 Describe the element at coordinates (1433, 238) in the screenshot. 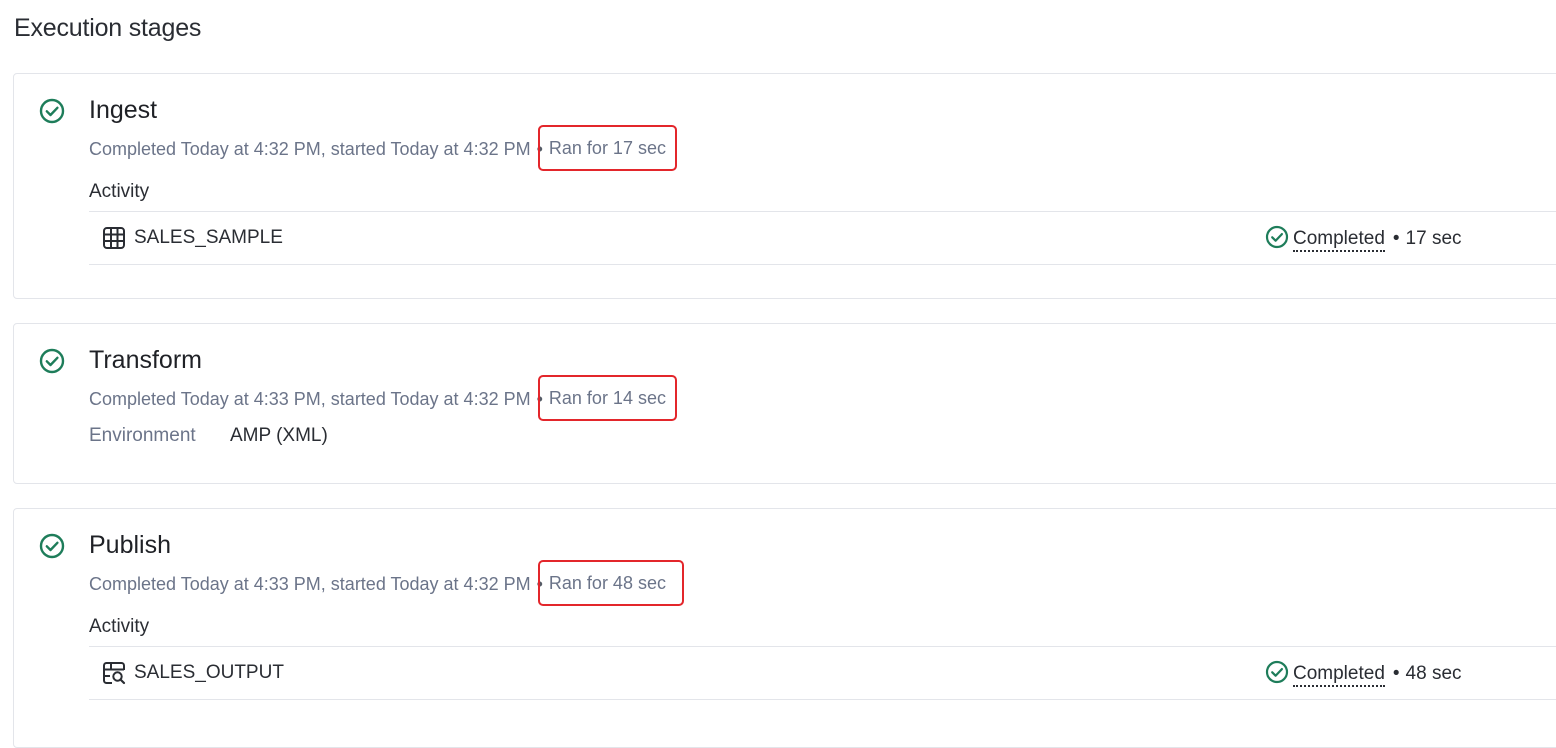

I see `activity-duration: 17 sec` at that location.